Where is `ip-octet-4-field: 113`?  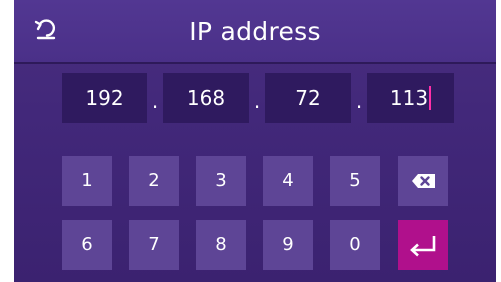 ip-octet-4-field: 113 is located at coordinates (410, 98).